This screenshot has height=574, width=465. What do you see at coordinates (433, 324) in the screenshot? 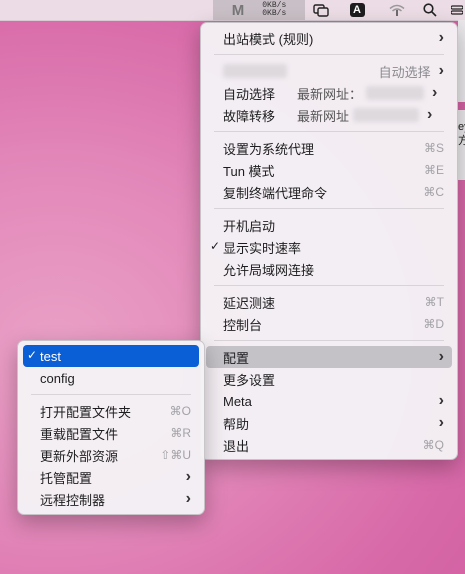
I see `shortcut-label: ⌘D` at bounding box center [433, 324].